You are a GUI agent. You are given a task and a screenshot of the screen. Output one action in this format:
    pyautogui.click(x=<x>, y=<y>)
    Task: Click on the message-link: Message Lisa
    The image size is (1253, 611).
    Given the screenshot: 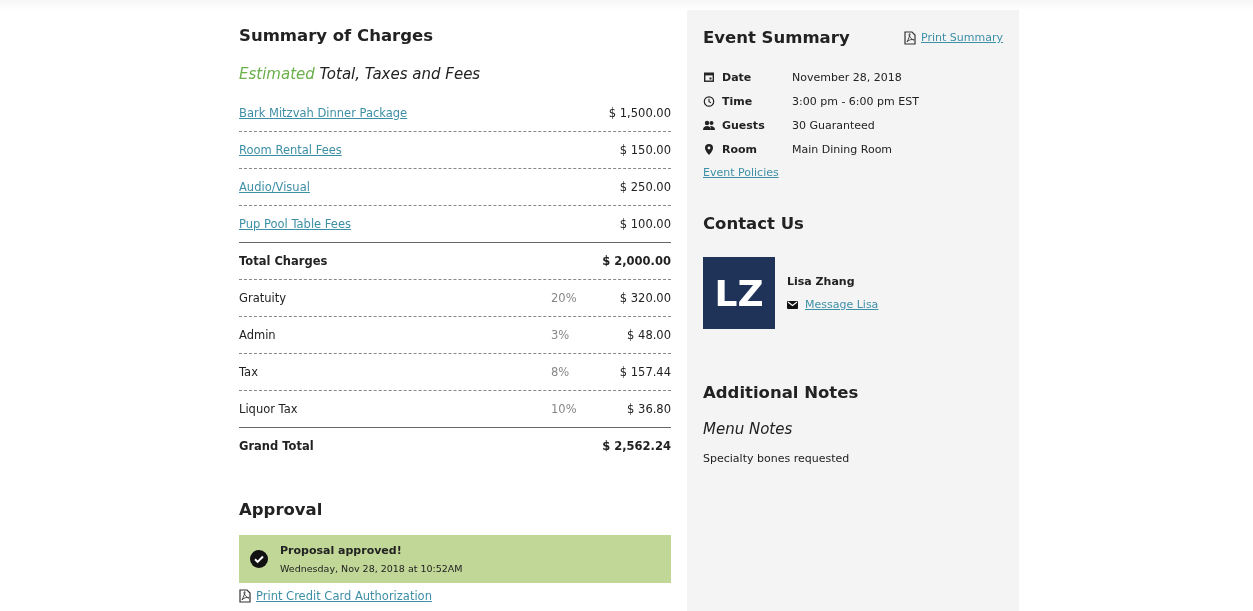 What is the action you would take?
    pyautogui.click(x=842, y=304)
    